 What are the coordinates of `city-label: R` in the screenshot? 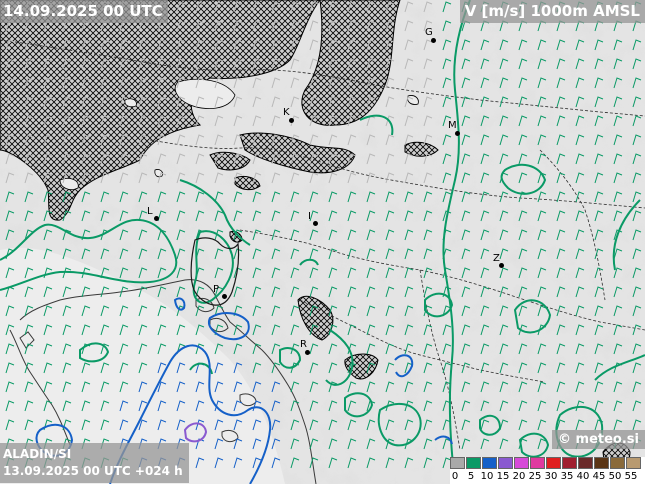 It's located at (303, 344).